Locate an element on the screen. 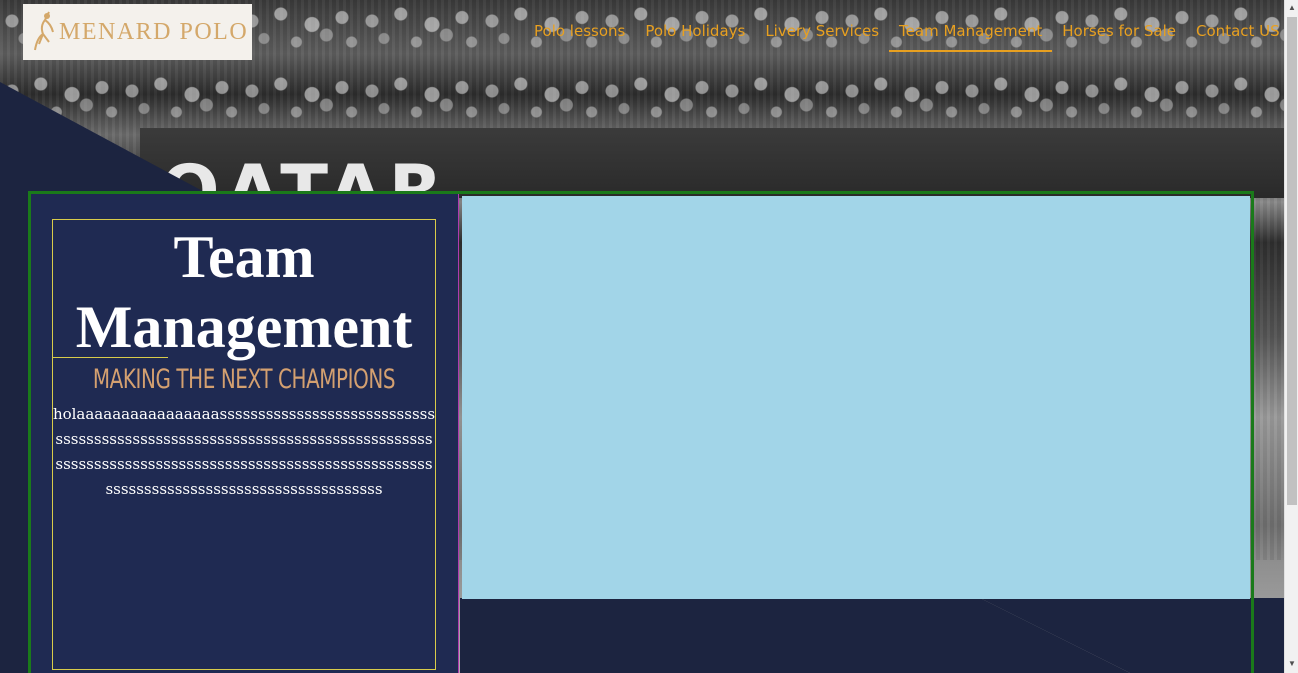 Image resolution: width=1298 pixels, height=673 pixels. polo-player-icon is located at coordinates (44, 31).